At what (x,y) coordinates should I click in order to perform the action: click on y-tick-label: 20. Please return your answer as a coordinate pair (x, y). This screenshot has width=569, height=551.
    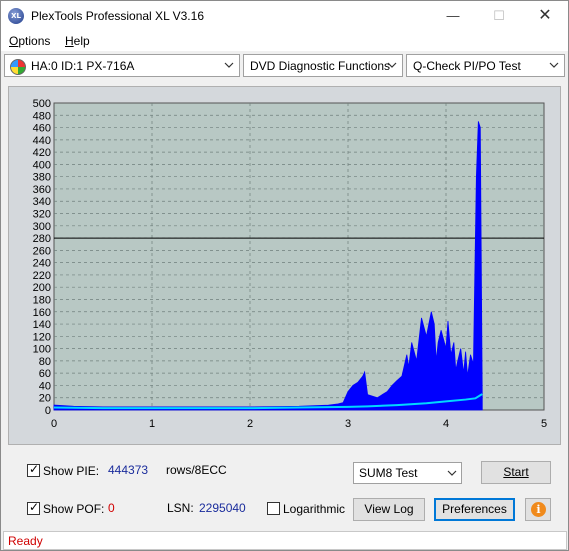
    Looking at the image, I should click on (45, 399).